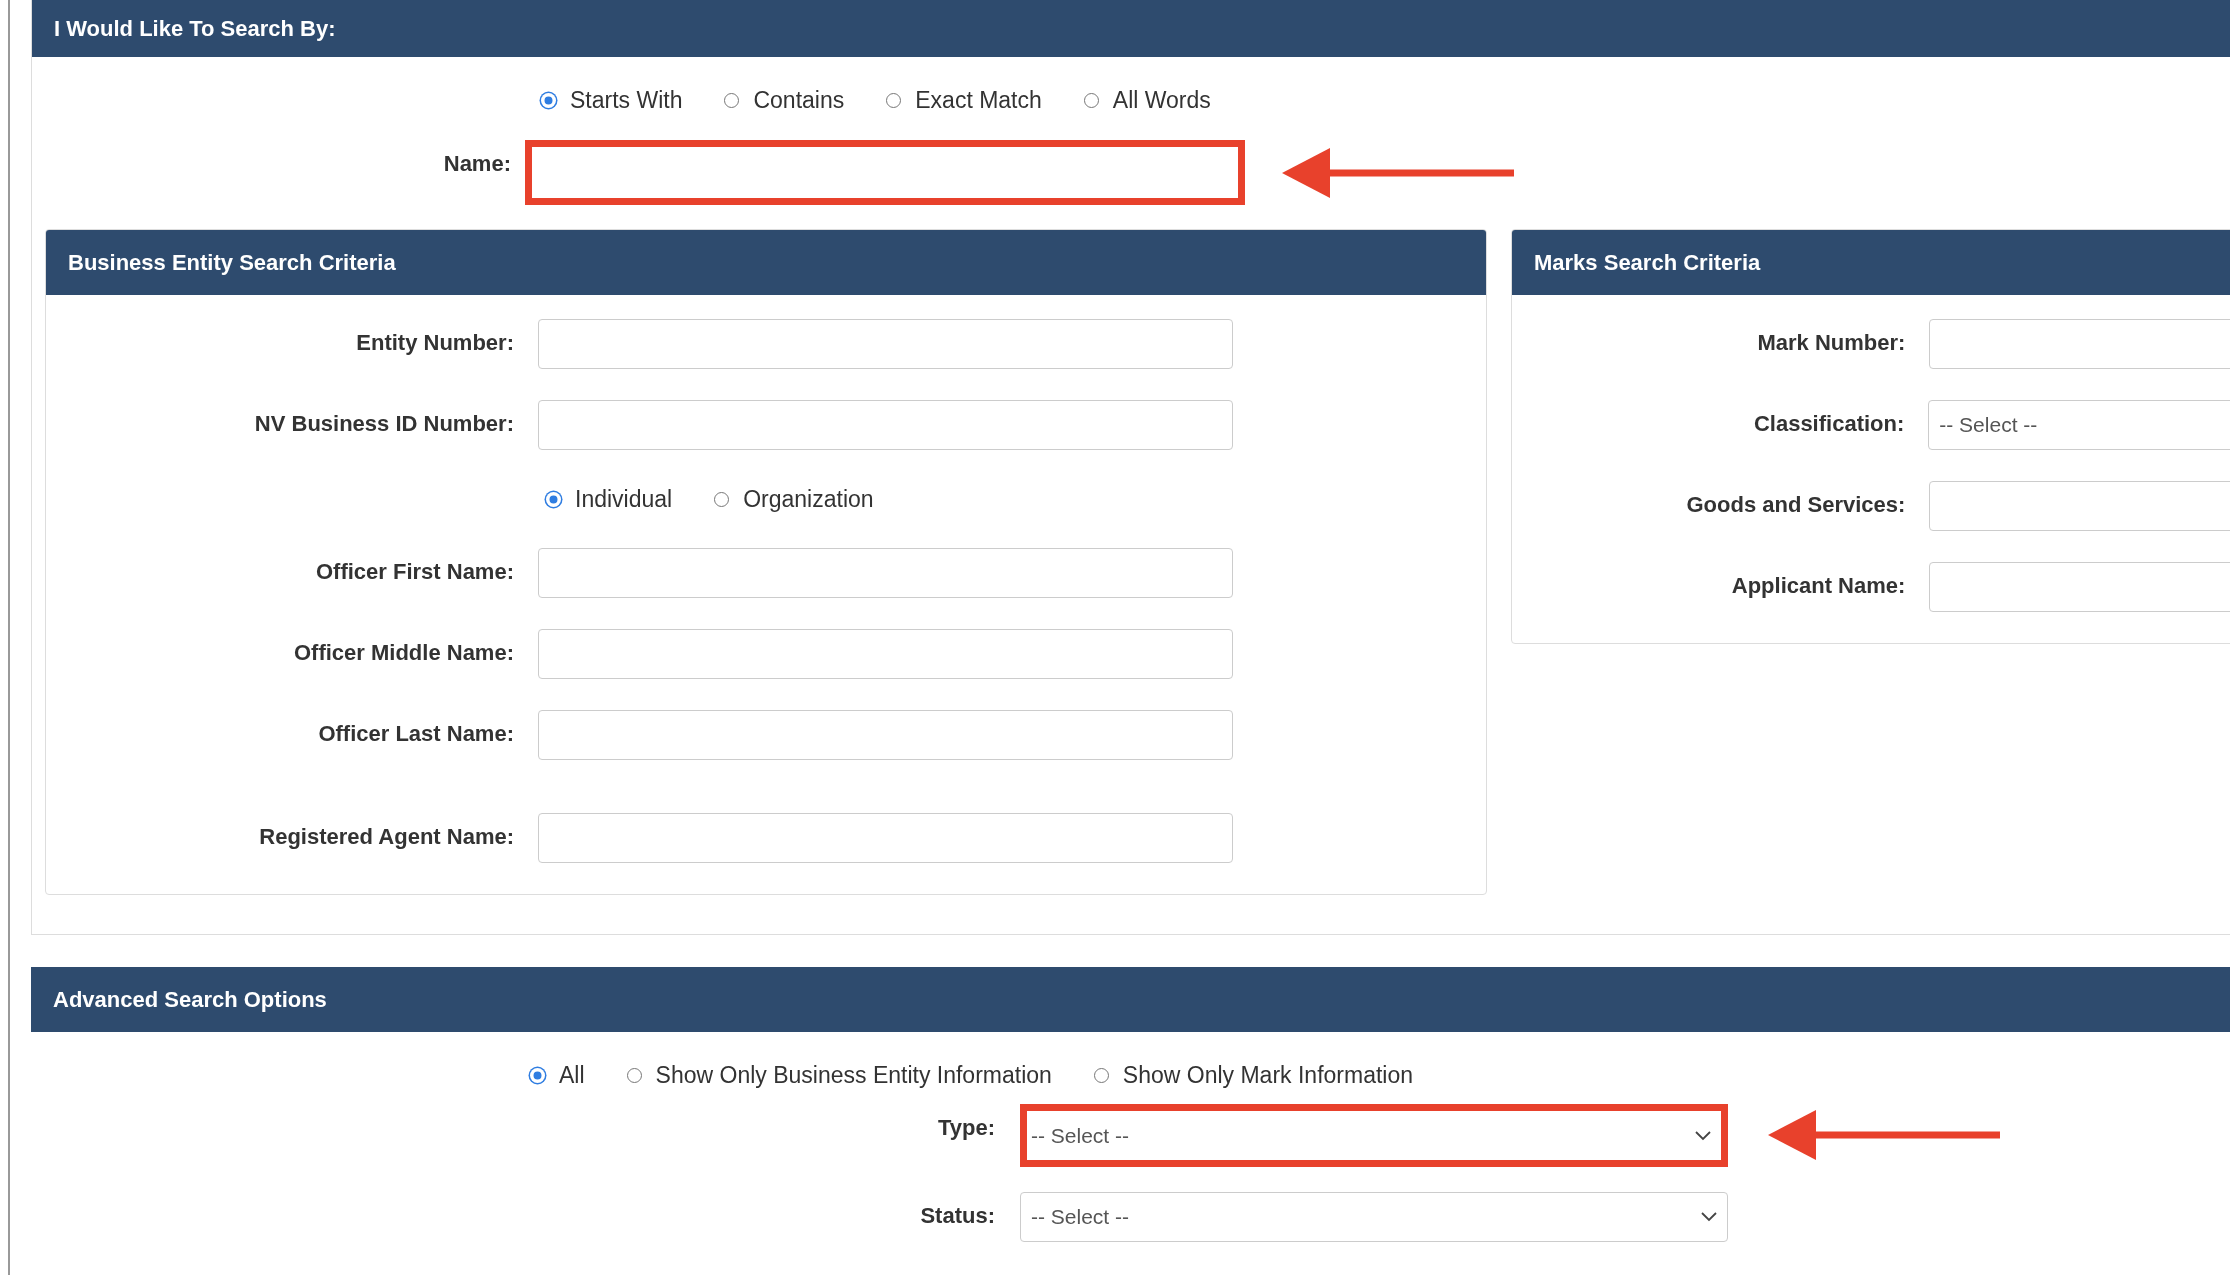  I want to click on radio-label: Show Only Business Entity Information, so click(853, 1075).